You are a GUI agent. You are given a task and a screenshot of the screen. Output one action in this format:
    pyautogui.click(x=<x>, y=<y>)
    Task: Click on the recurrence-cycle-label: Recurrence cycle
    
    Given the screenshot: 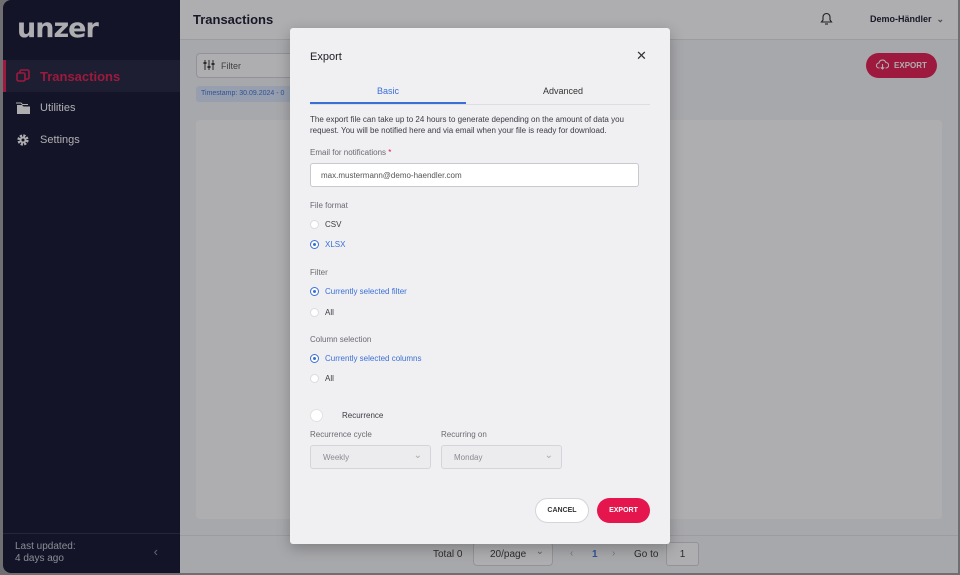 What is the action you would take?
    pyautogui.click(x=341, y=434)
    